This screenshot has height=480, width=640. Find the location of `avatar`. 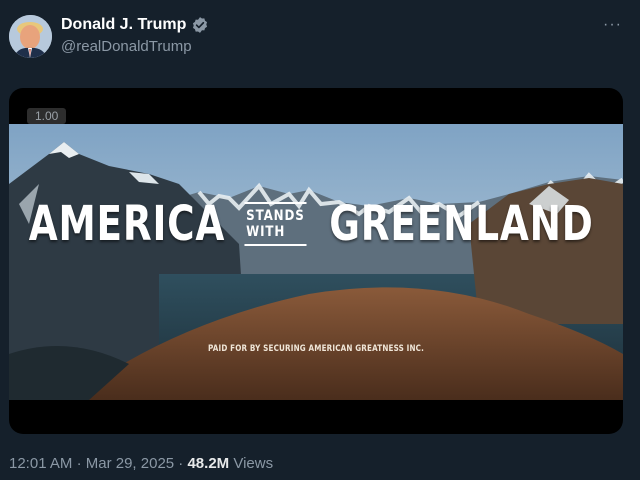

avatar is located at coordinates (30, 36).